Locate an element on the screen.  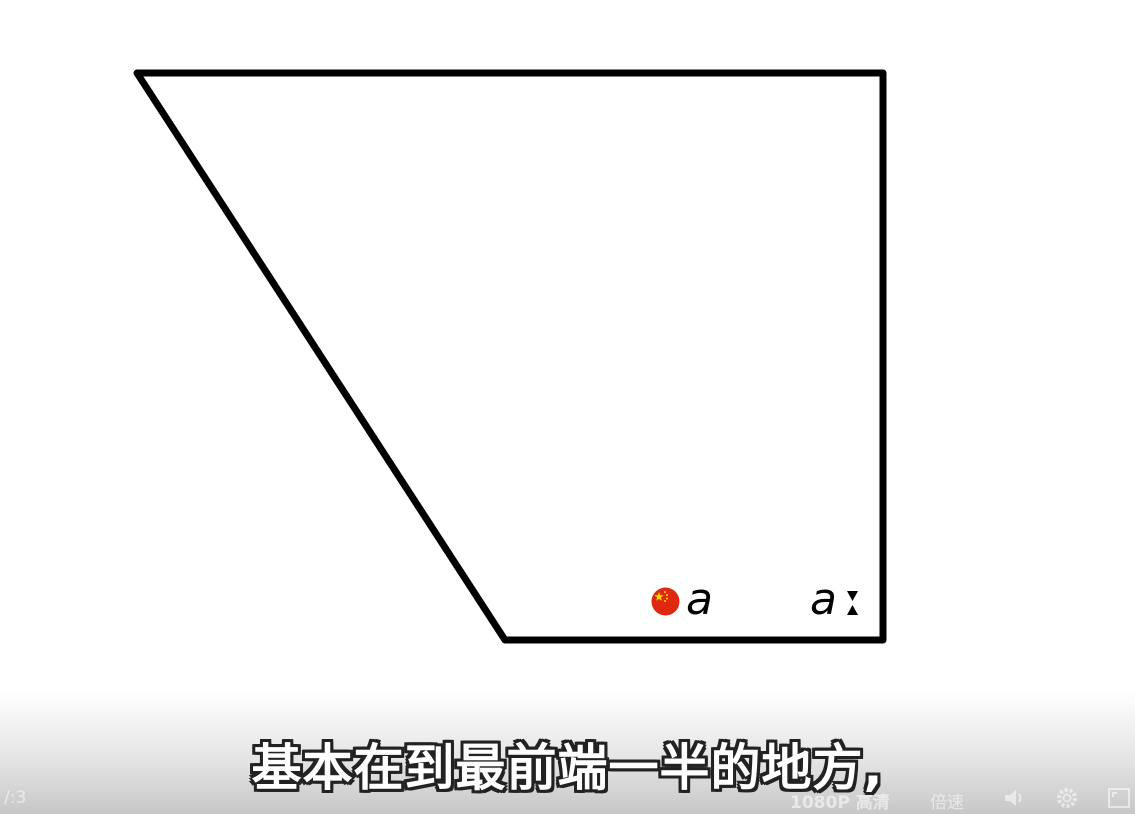
quality-button: 1080P 高清 is located at coordinates (840, 800).